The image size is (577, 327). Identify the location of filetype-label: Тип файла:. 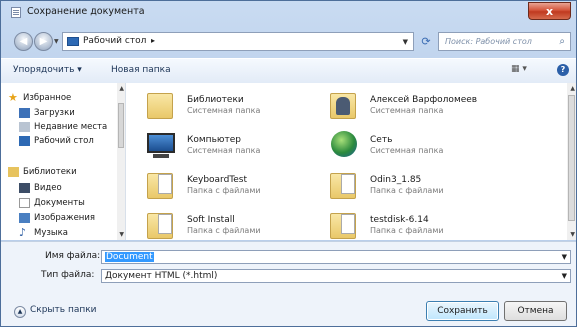
(68, 275).